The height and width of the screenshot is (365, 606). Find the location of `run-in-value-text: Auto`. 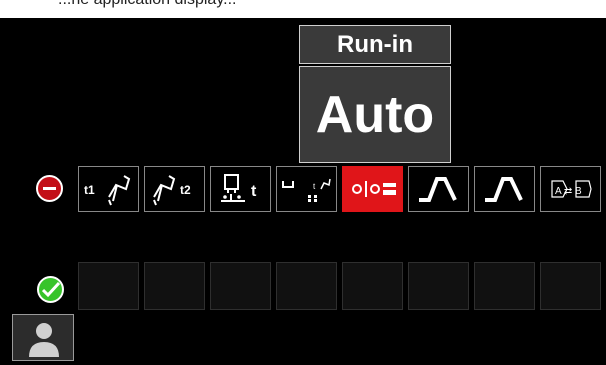

run-in-value-text: Auto is located at coordinates (375, 114).